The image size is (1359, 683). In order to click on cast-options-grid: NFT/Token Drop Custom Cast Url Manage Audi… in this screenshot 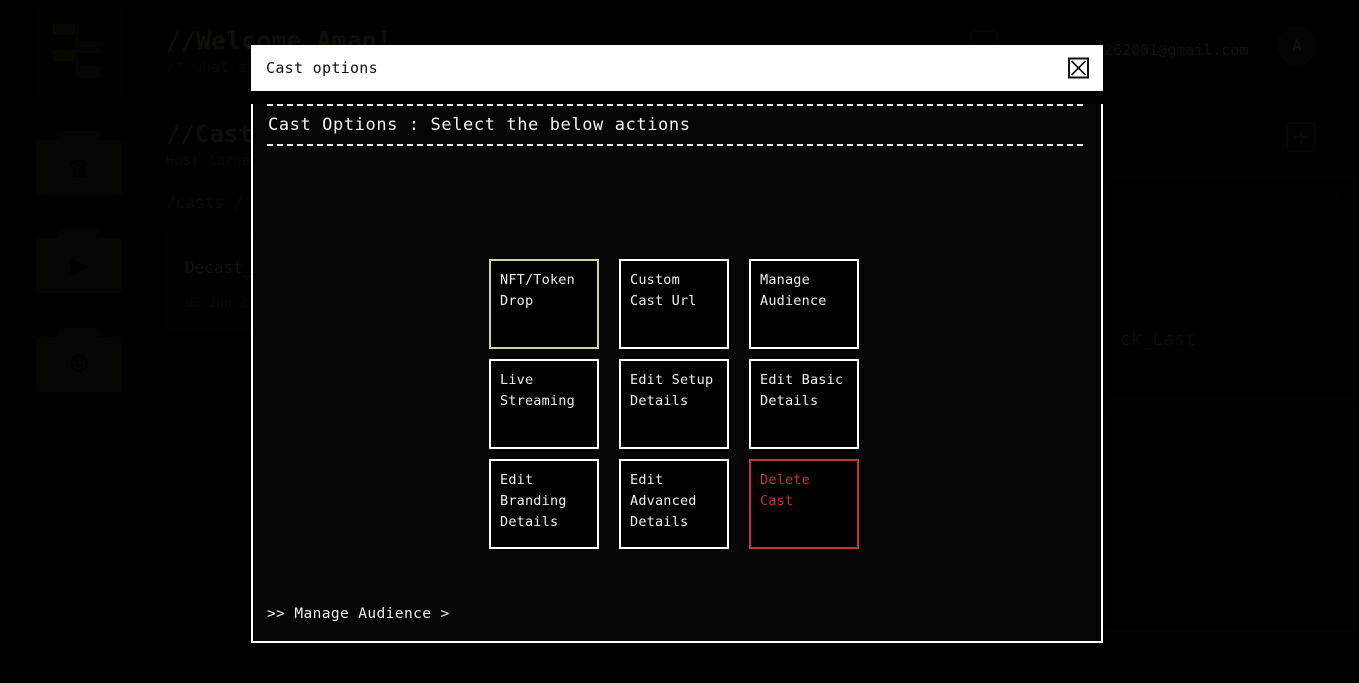, I will do `click(674, 404)`.